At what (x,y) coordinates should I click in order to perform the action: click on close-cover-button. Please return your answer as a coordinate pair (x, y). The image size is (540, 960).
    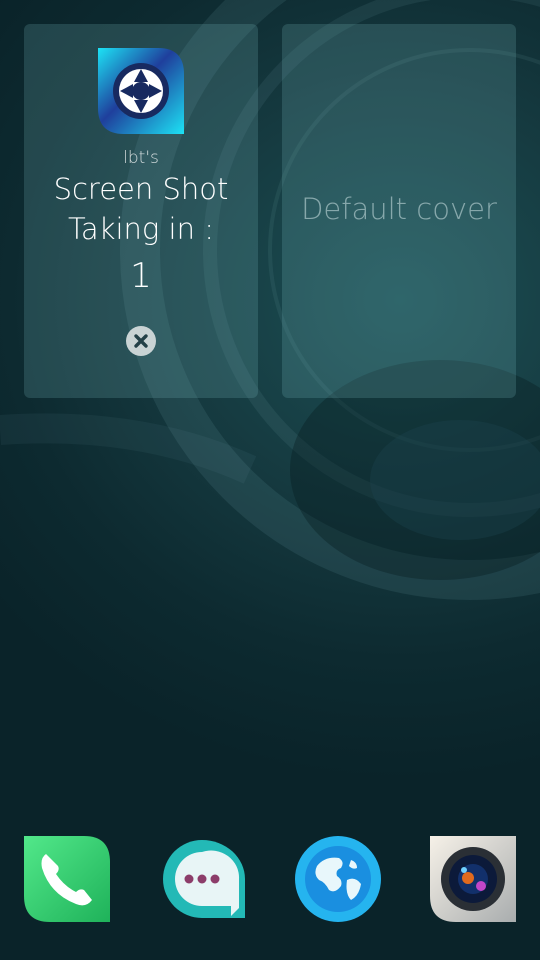
    Looking at the image, I should click on (141, 341).